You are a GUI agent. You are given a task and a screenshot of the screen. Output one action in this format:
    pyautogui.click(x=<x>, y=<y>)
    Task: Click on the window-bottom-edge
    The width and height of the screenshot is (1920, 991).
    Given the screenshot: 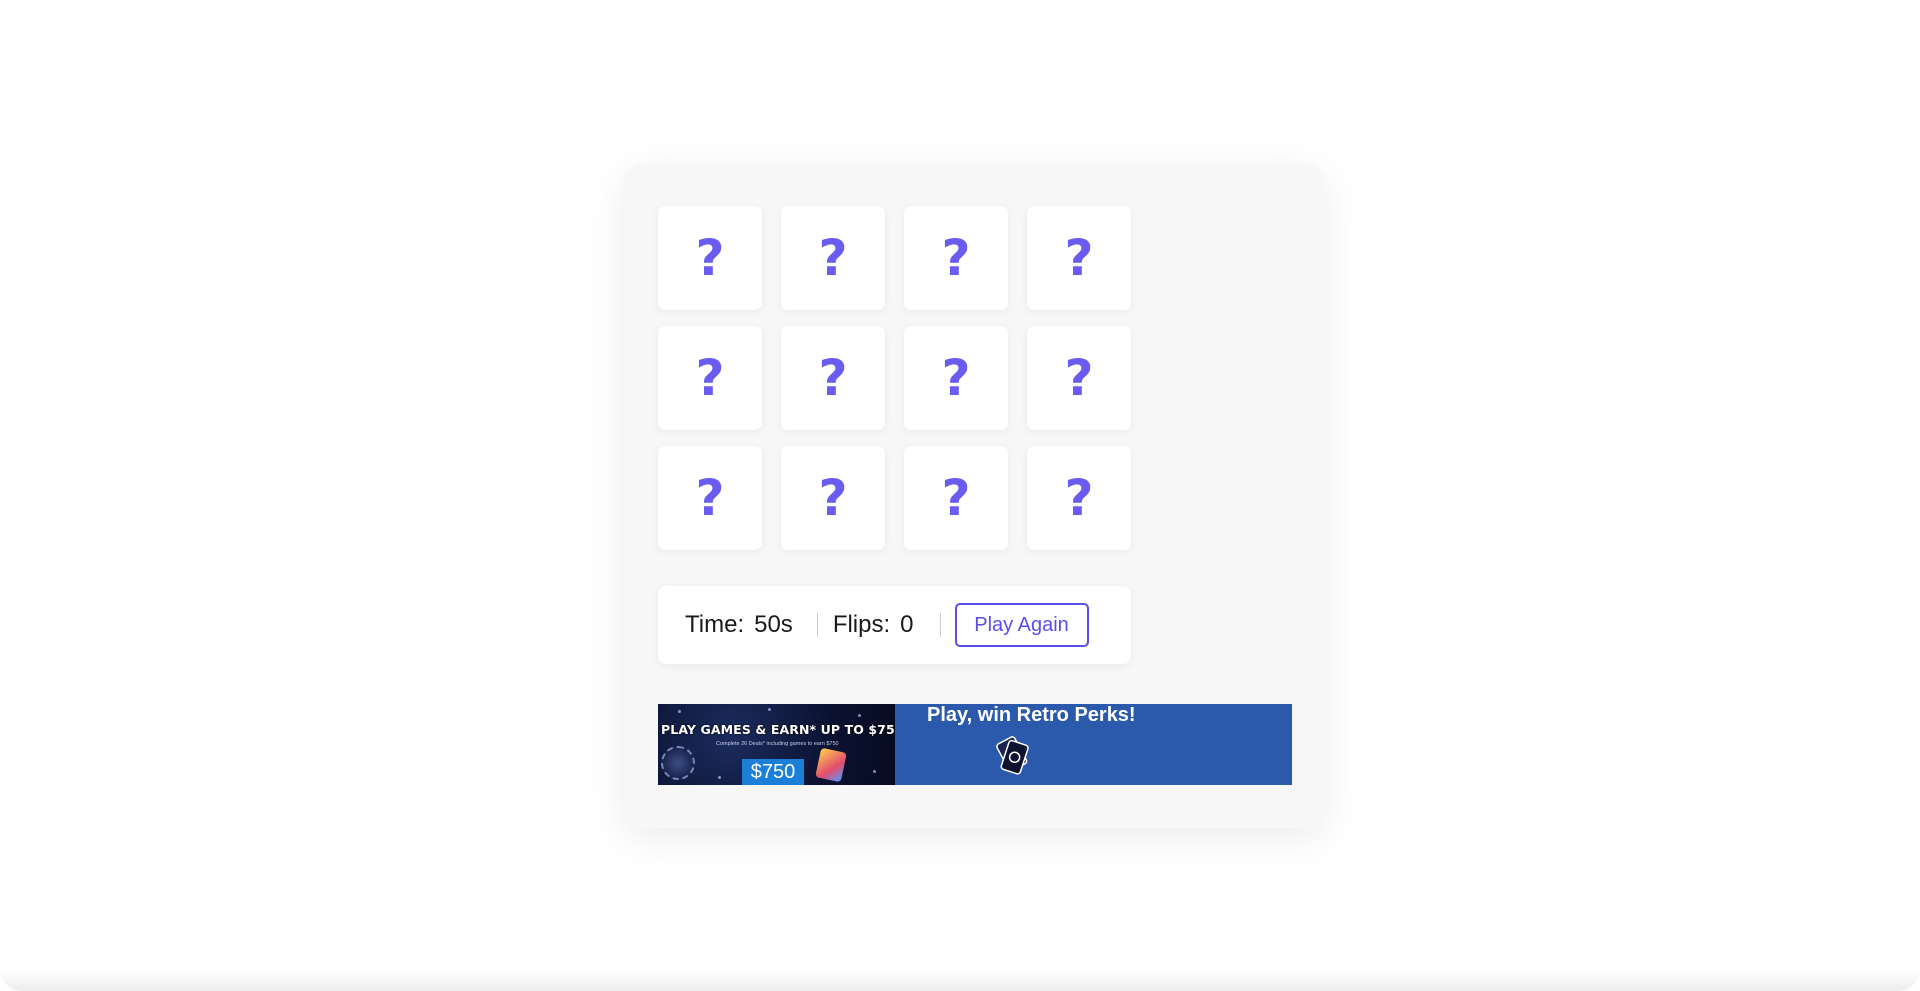 What is the action you would take?
    pyautogui.click(x=960, y=980)
    